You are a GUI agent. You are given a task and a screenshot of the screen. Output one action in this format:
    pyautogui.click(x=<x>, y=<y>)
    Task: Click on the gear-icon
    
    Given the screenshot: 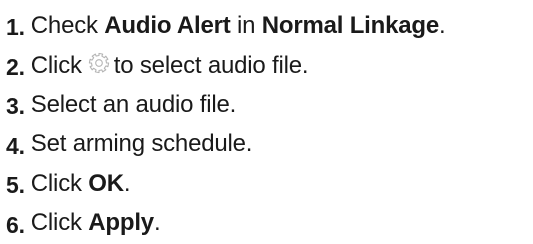 What is the action you would take?
    pyautogui.click(x=98, y=62)
    